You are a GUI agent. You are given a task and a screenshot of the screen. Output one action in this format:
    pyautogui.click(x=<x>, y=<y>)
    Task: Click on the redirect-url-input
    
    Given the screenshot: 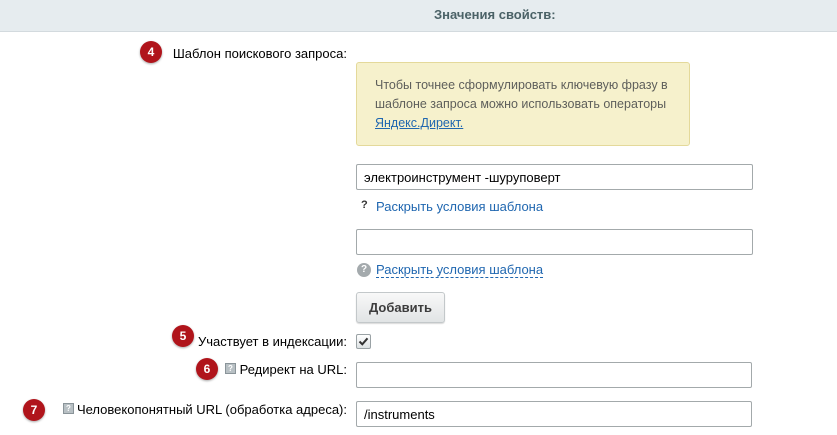 What is the action you would take?
    pyautogui.click(x=554, y=375)
    